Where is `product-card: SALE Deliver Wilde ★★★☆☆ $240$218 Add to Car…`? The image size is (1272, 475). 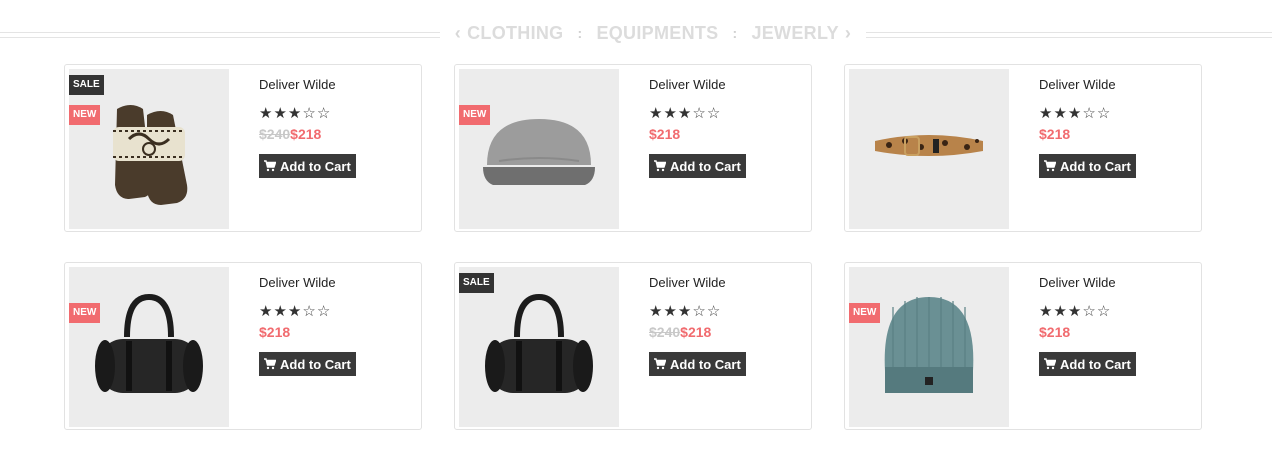
product-card: SALE Deliver Wilde ★★★☆☆ $240$218 Add to Car… is located at coordinates (633, 346).